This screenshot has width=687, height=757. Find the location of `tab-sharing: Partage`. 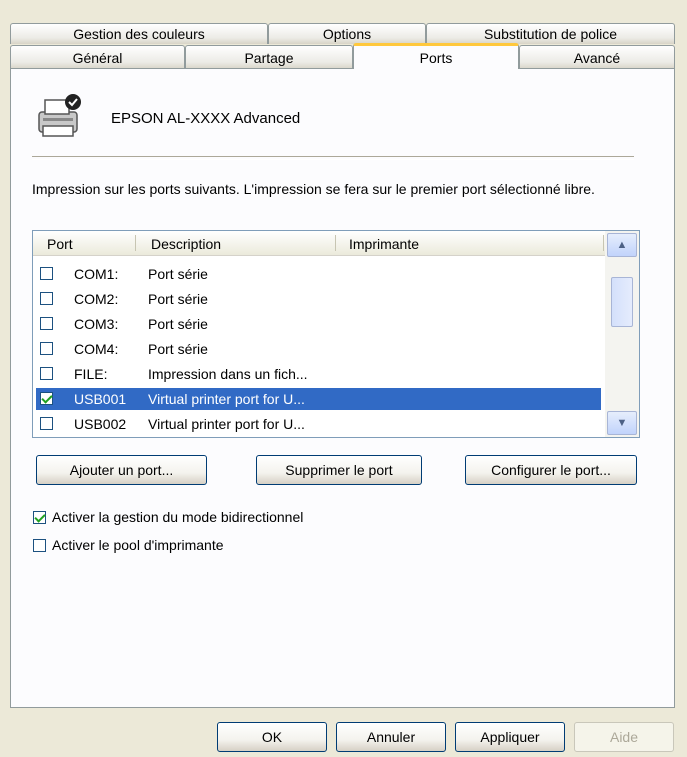

tab-sharing: Partage is located at coordinates (269, 57).